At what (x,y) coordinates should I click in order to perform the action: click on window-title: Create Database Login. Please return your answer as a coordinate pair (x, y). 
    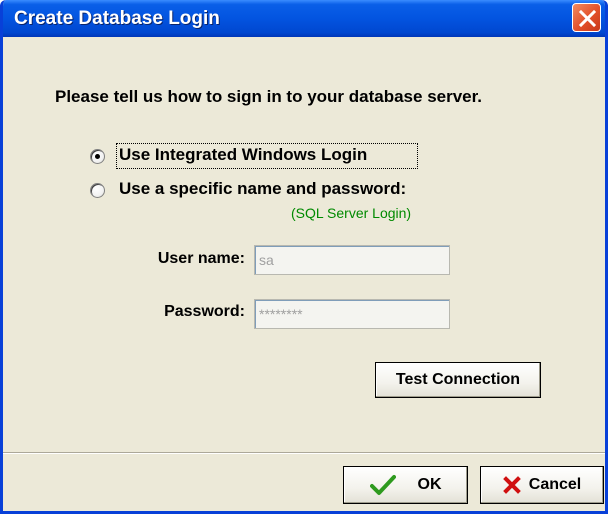
    Looking at the image, I should click on (117, 18).